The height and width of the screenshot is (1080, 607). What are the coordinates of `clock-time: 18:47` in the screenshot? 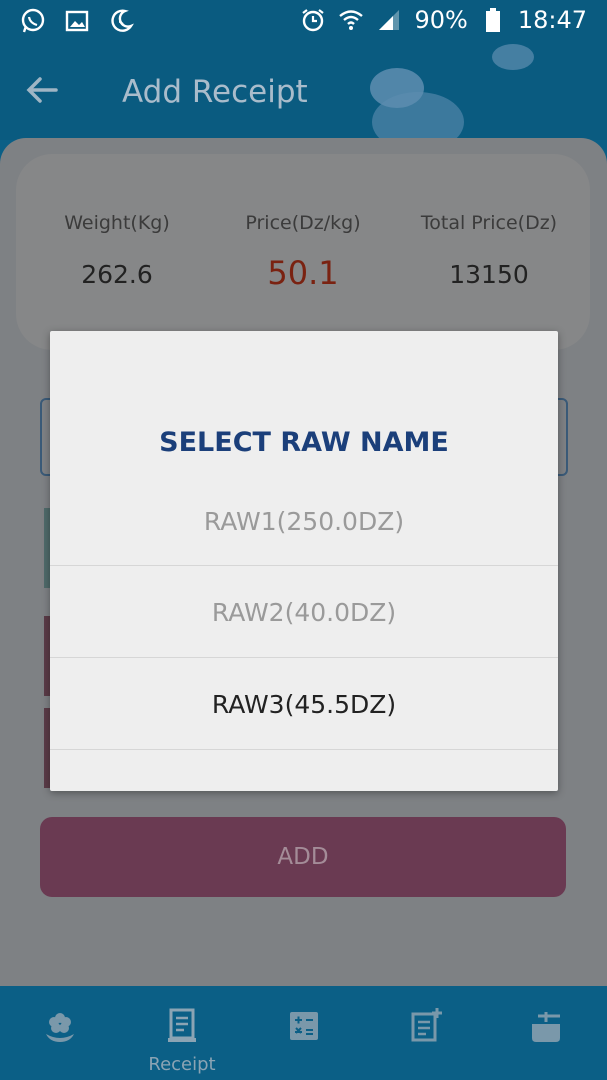 It's located at (552, 20).